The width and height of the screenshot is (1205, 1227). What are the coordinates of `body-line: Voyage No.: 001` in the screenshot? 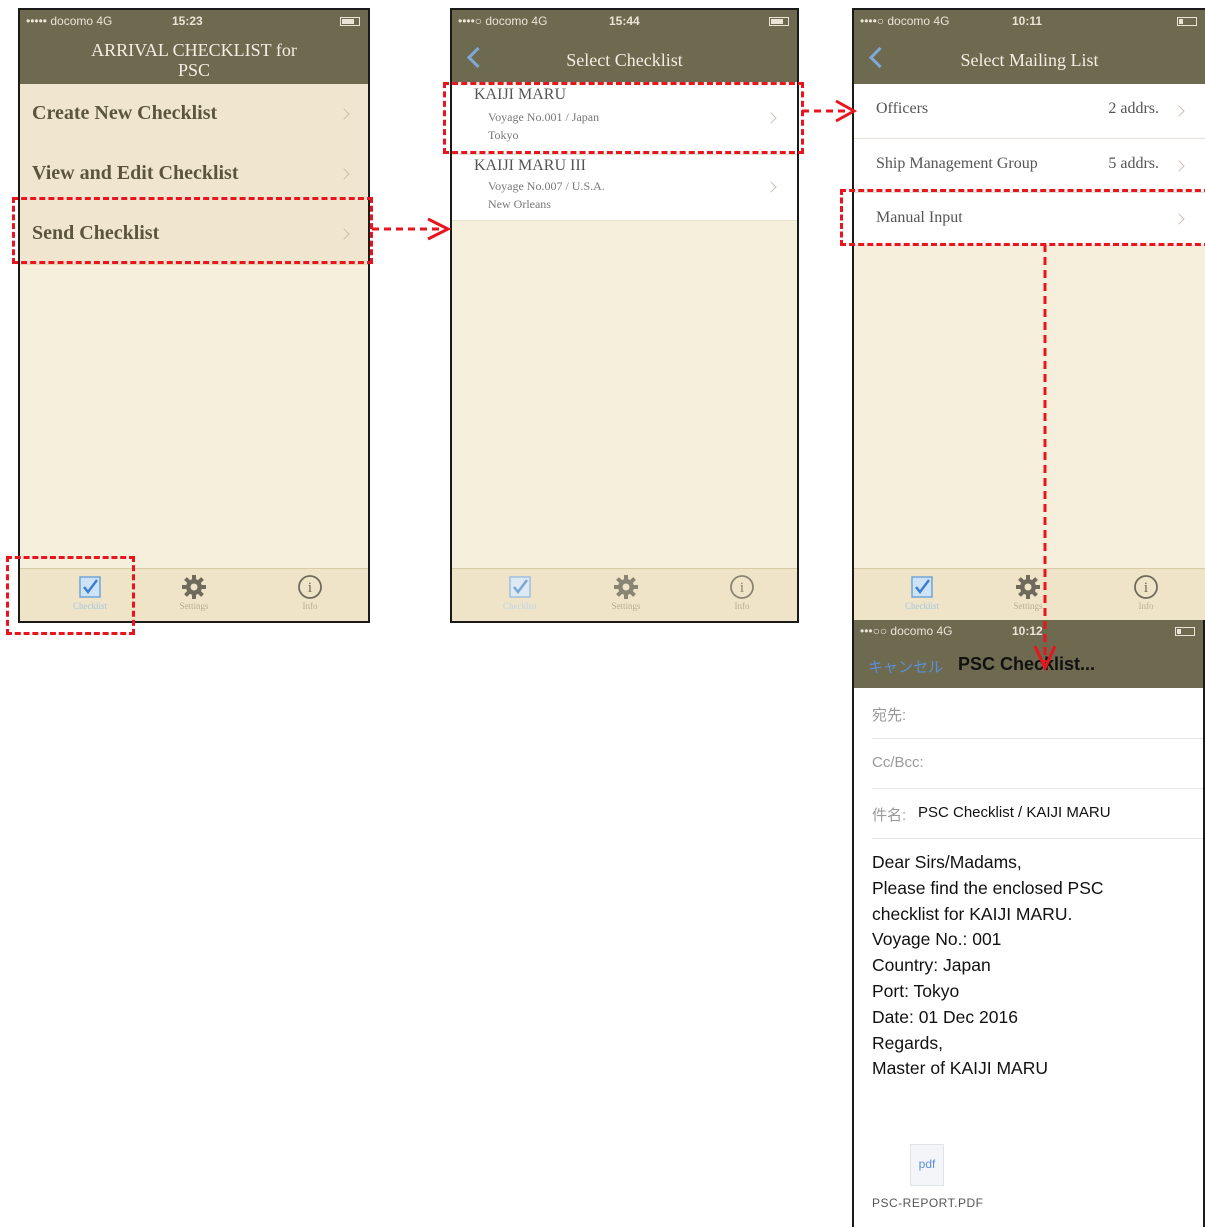 It's located at (937, 939).